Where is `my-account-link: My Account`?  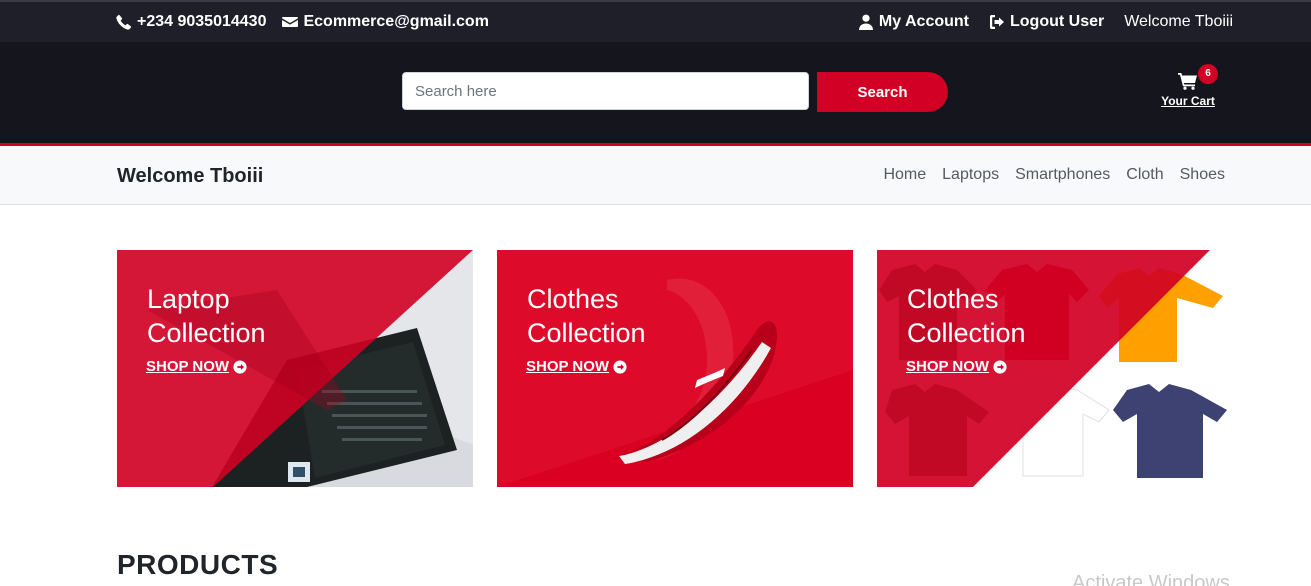 my-account-link: My Account is located at coordinates (913, 22).